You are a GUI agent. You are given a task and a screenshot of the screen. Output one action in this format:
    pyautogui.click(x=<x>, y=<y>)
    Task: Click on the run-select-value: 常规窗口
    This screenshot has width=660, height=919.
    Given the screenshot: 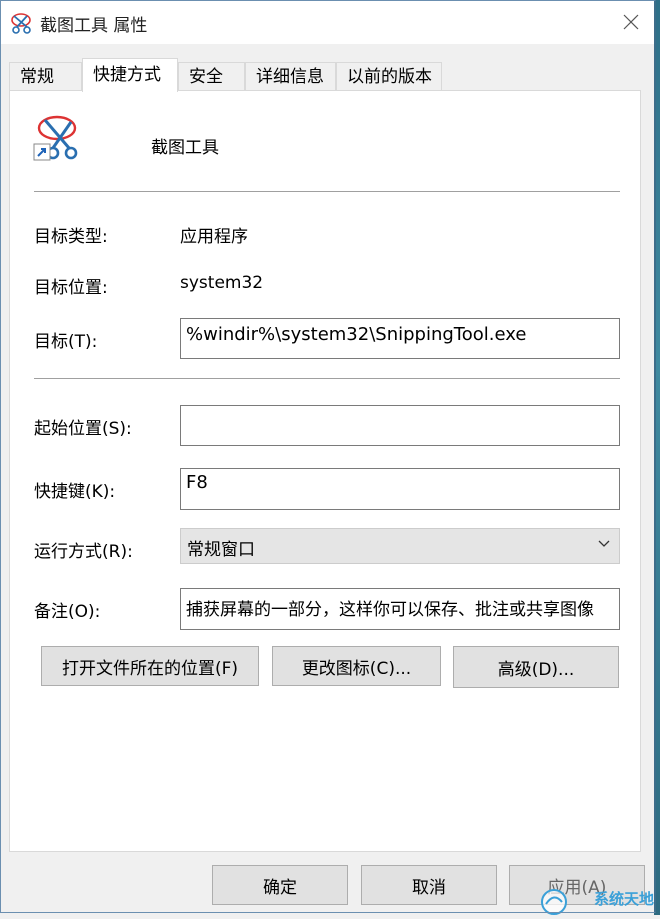 What is the action you would take?
    pyautogui.click(x=221, y=550)
    